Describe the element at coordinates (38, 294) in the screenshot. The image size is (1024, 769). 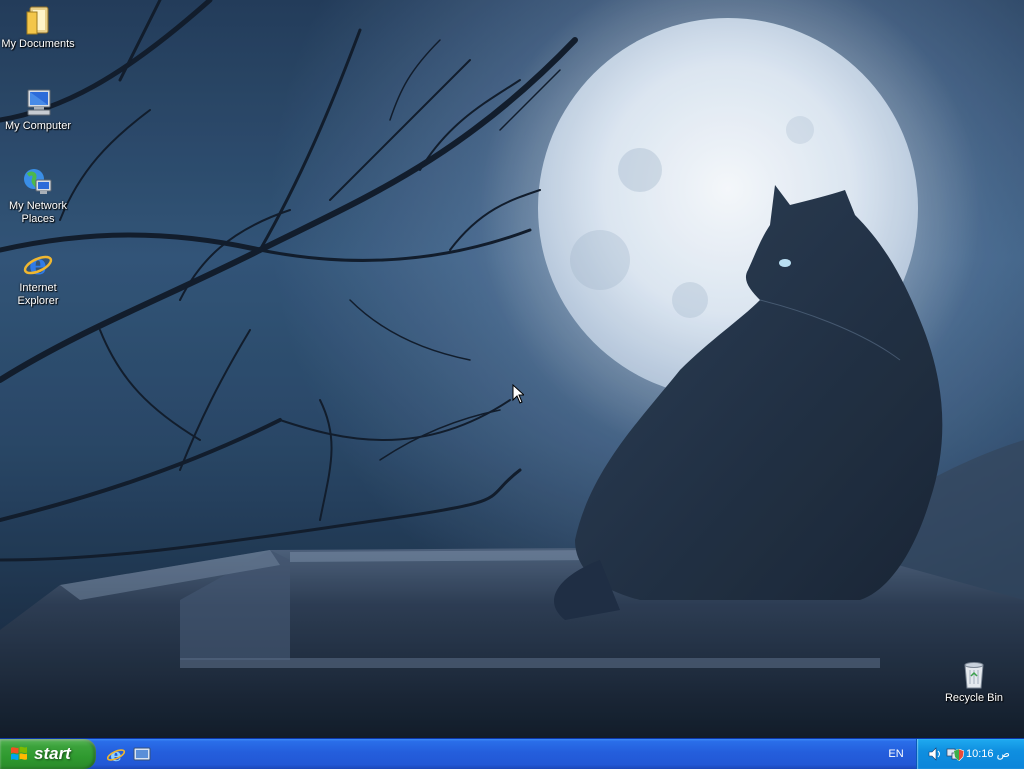
I see `desktop-icon-label: Internet Explorer` at that location.